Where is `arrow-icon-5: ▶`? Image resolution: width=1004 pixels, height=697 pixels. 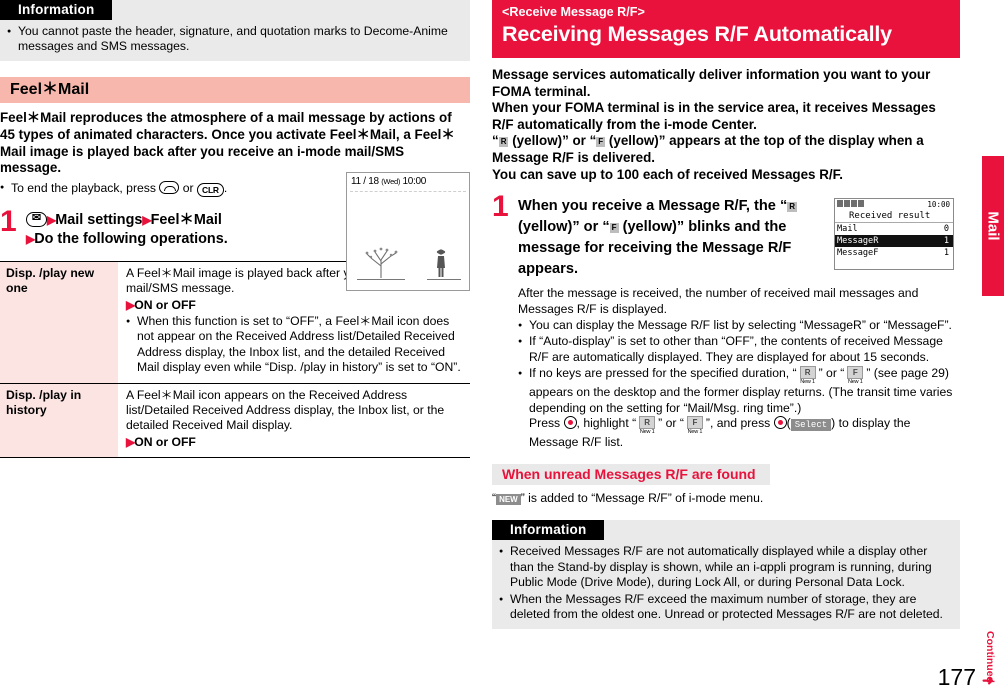 arrow-icon-5: ▶ is located at coordinates (130, 441).